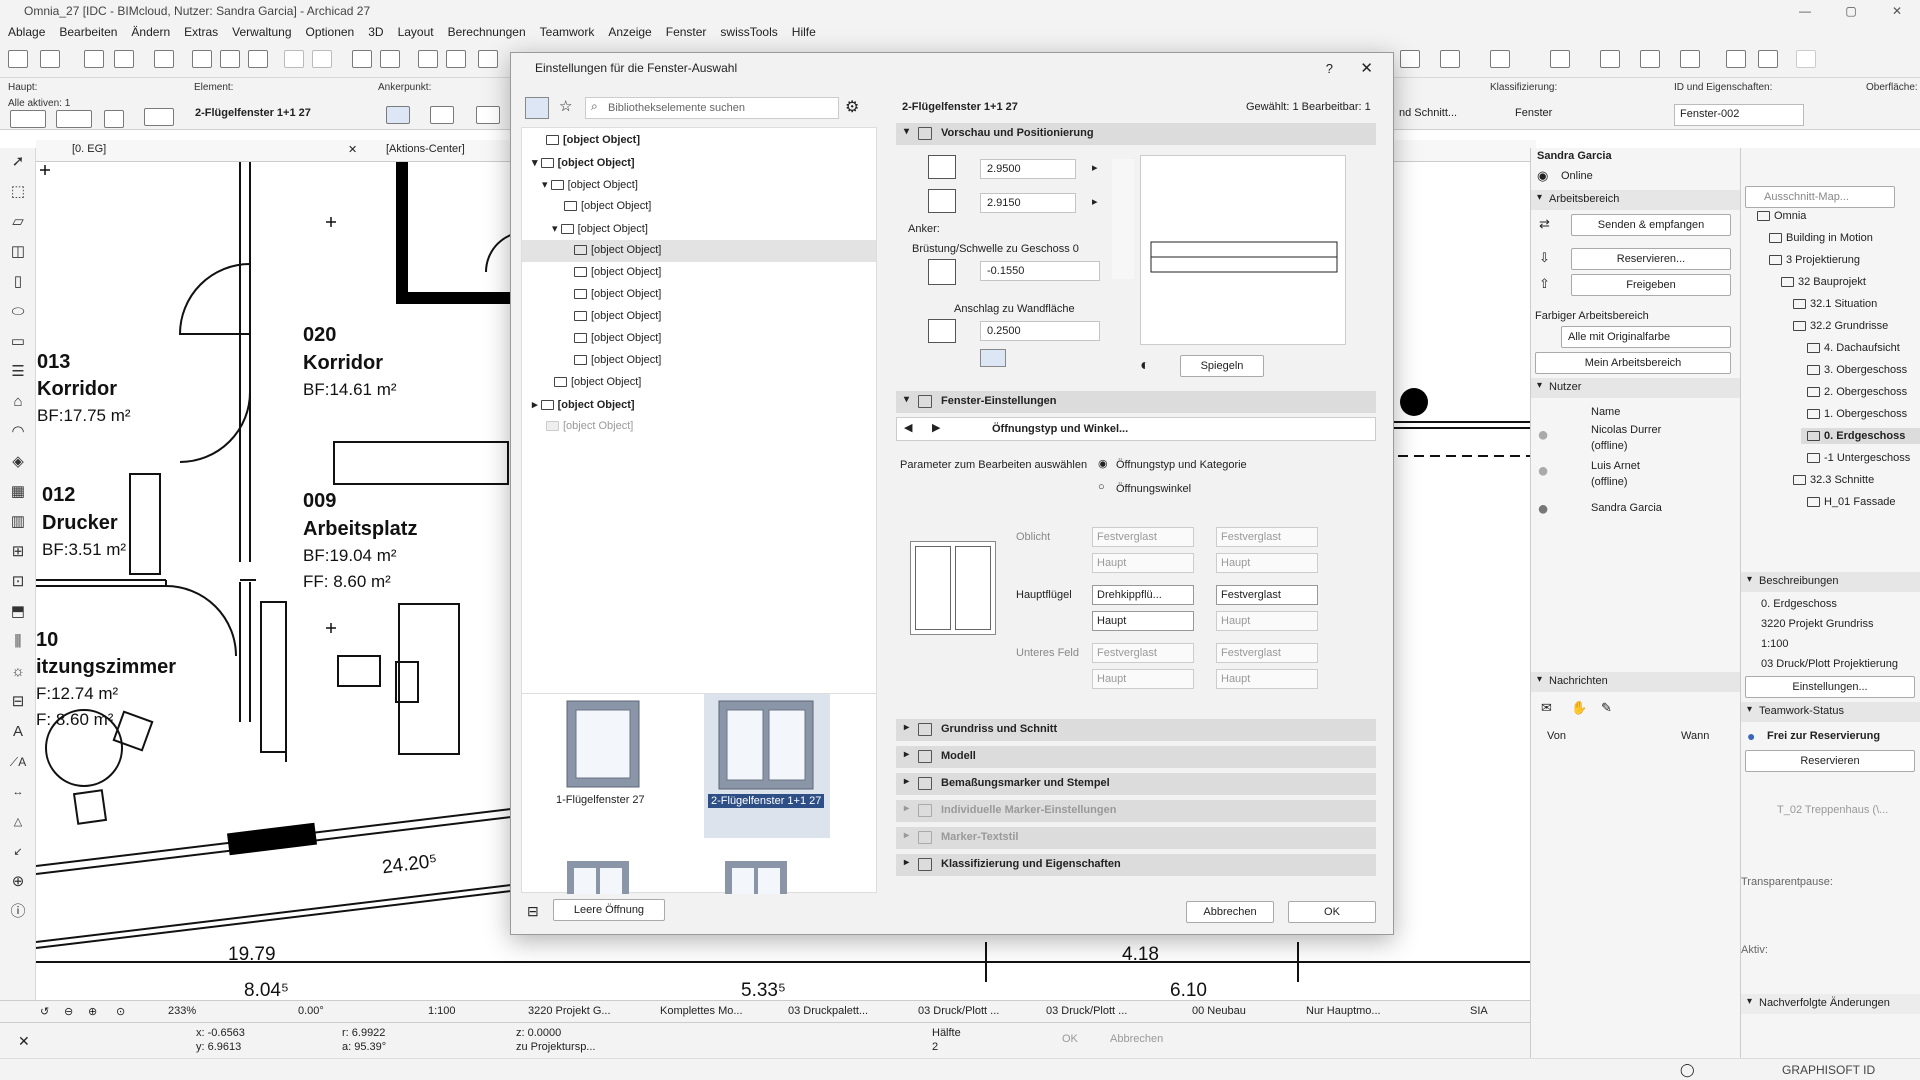 Image resolution: width=1920 pixels, height=1080 pixels. I want to click on column-tool-icon: ▯, so click(18, 282).